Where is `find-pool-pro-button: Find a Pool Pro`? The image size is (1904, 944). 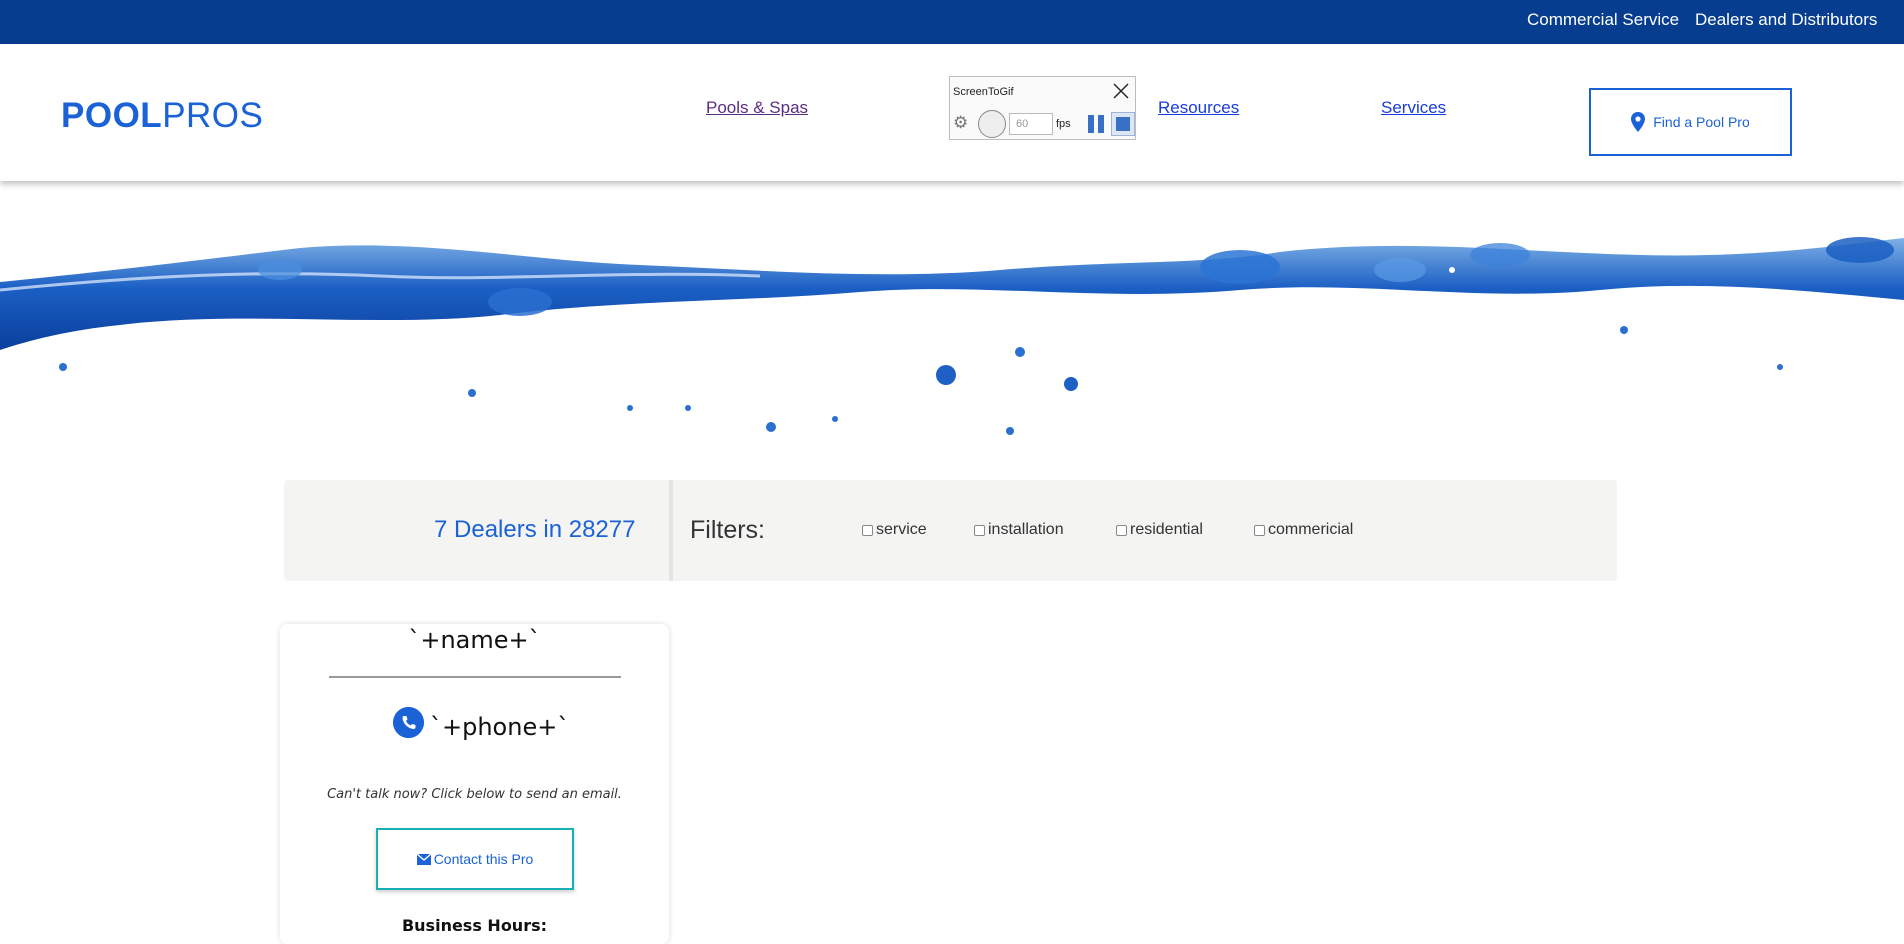 find-pool-pro-button: Find a Pool Pro is located at coordinates (1690, 122).